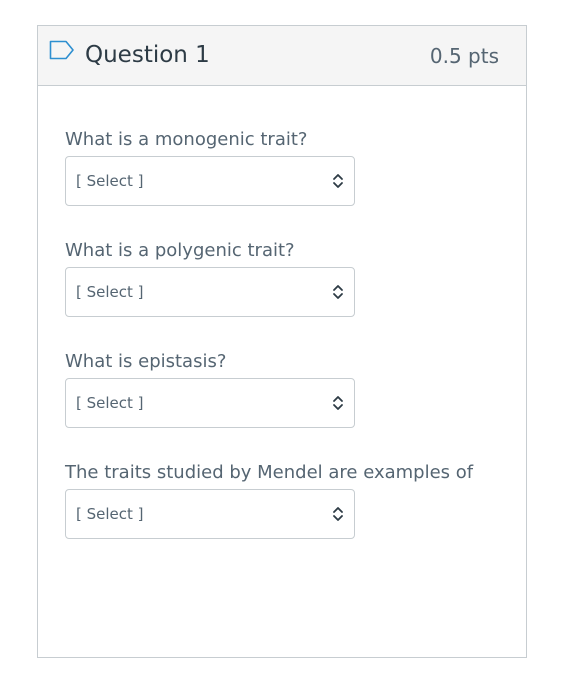 This screenshot has height=700, width=566. I want to click on flag-icon, so click(62, 50).